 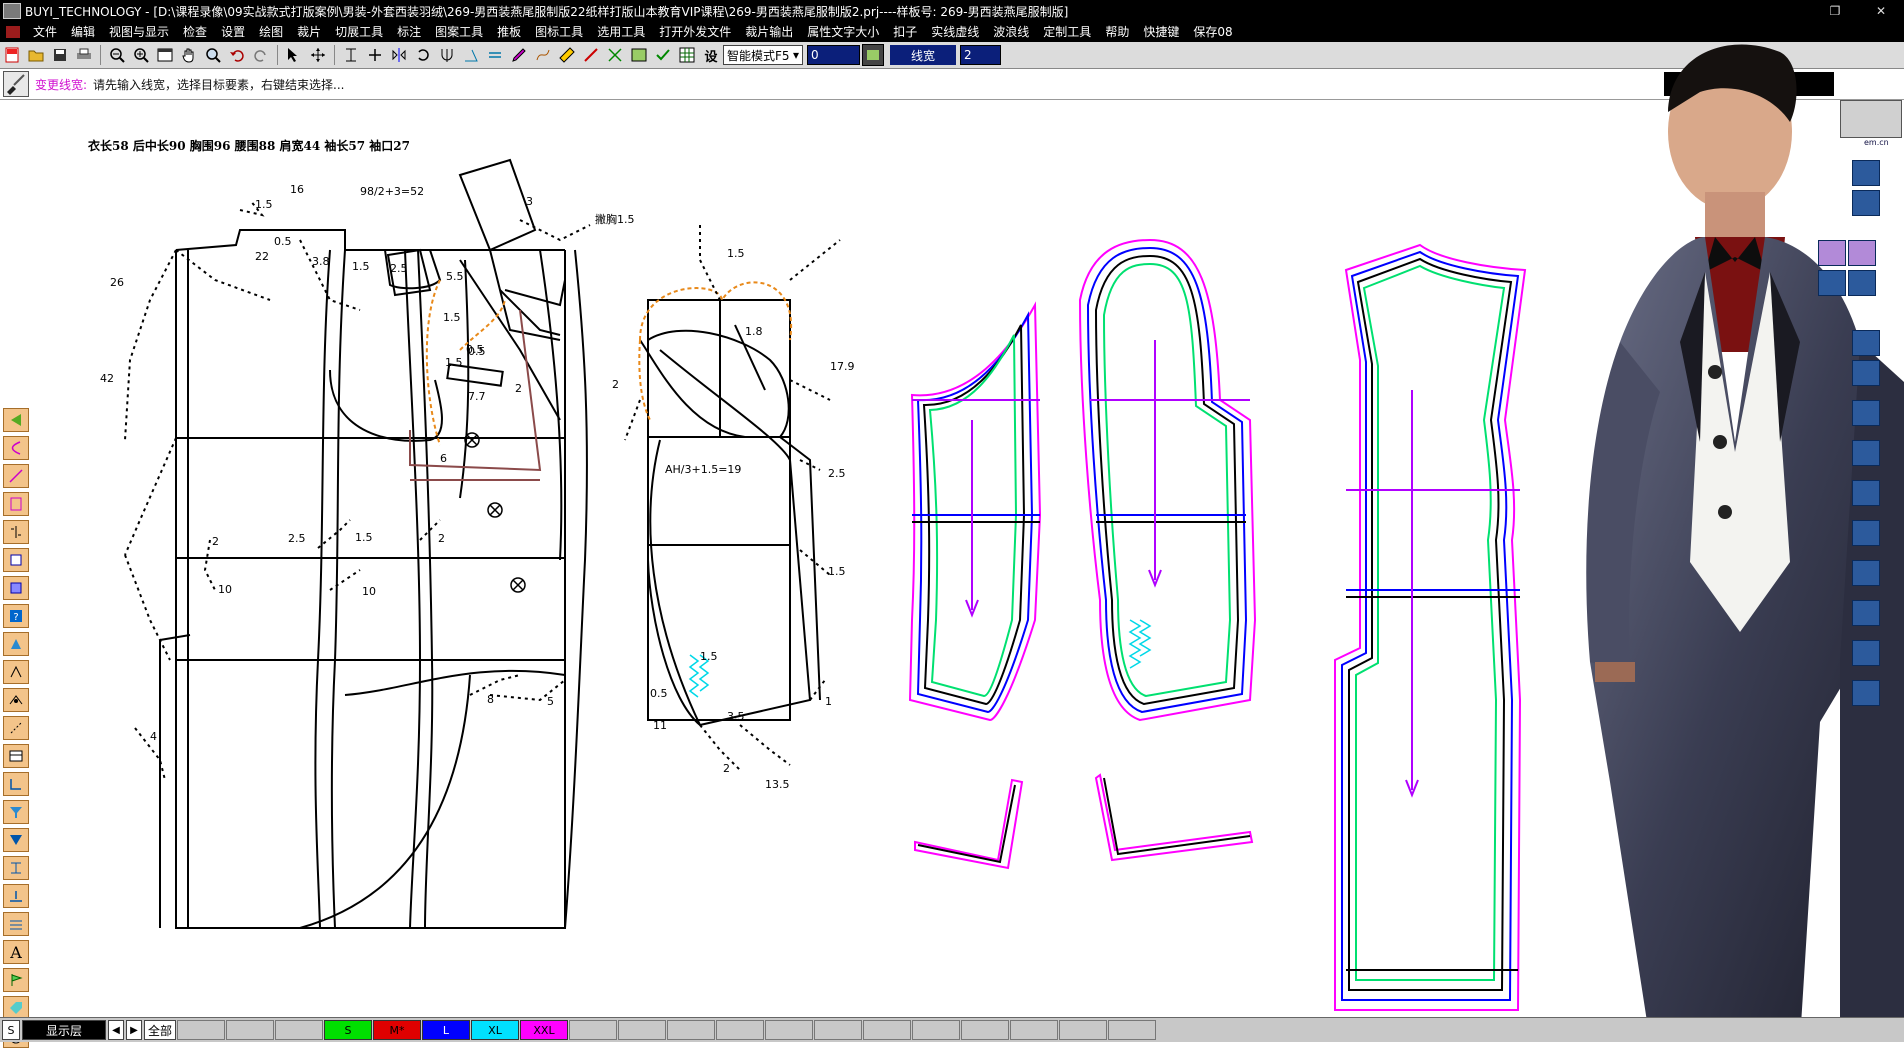 I want to click on value-input: 0, so click(x=833, y=55).